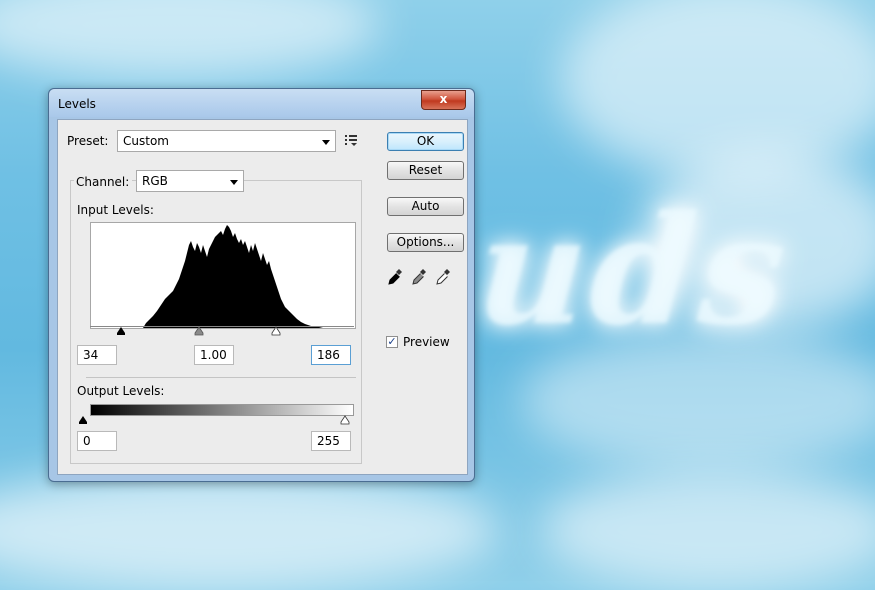  I want to click on levels-divider, so click(221, 377).